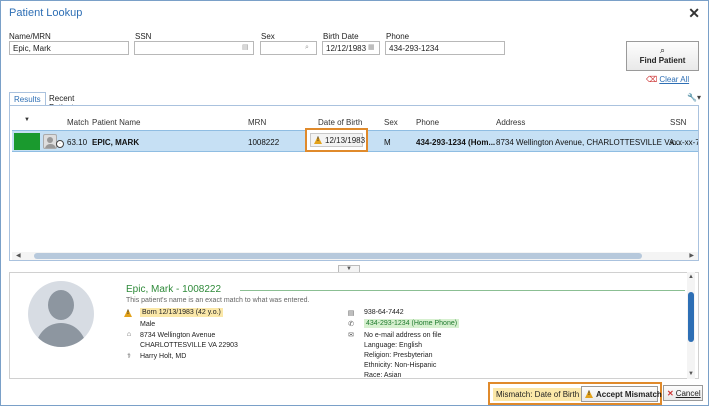  I want to click on accept-mismatch-button: Accept Mismatch, so click(621, 394).